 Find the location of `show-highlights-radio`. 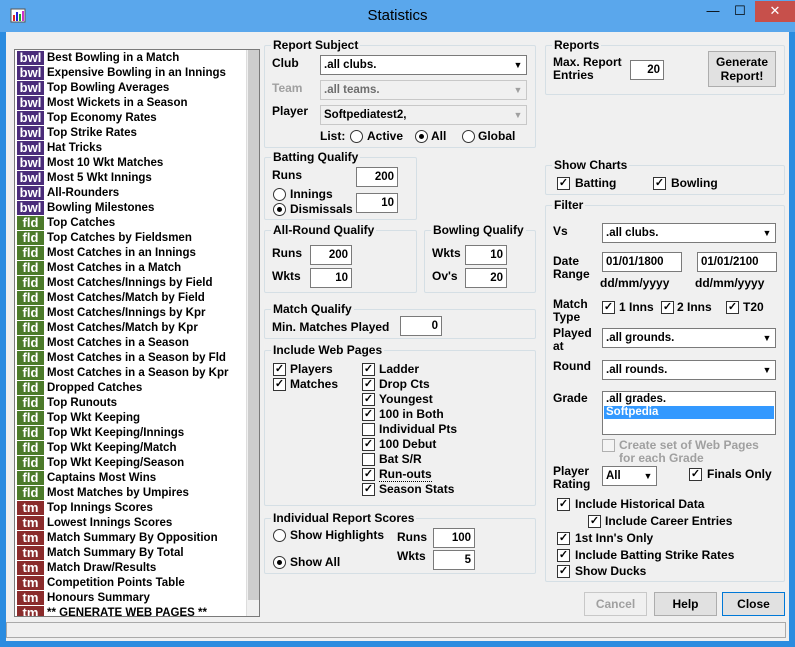

show-highlights-radio is located at coordinates (279, 535).